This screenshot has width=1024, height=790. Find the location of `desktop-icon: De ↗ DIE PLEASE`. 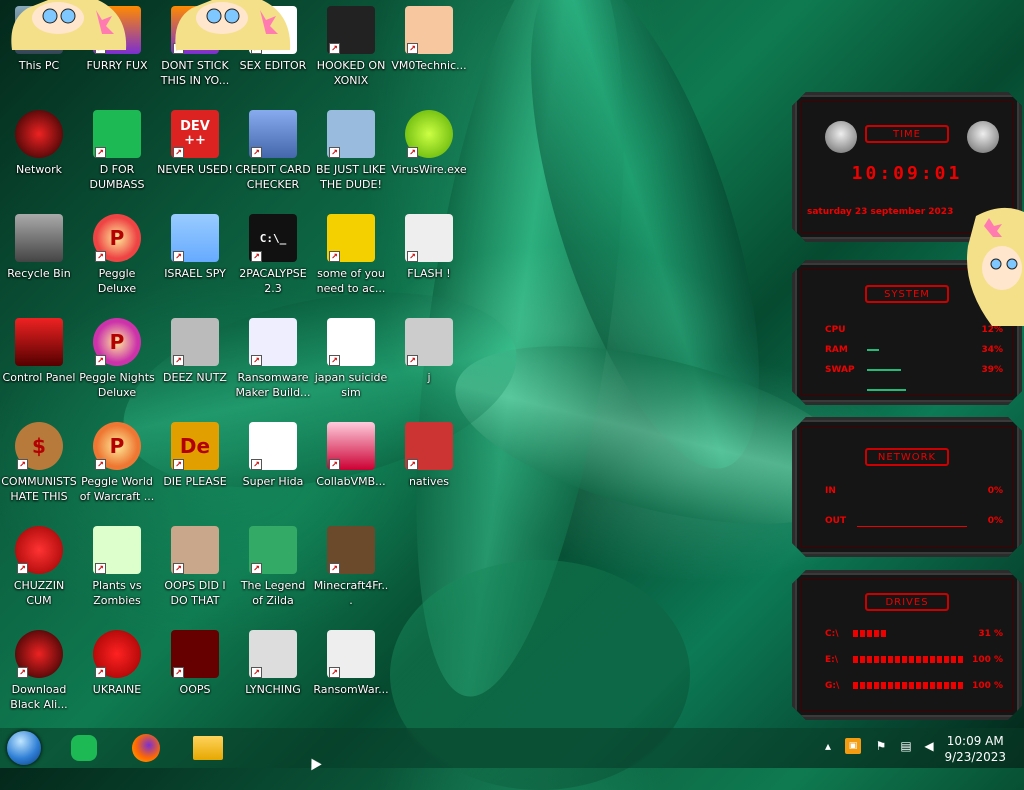

desktop-icon: De ↗ DIE PLEASE is located at coordinates (195, 468).